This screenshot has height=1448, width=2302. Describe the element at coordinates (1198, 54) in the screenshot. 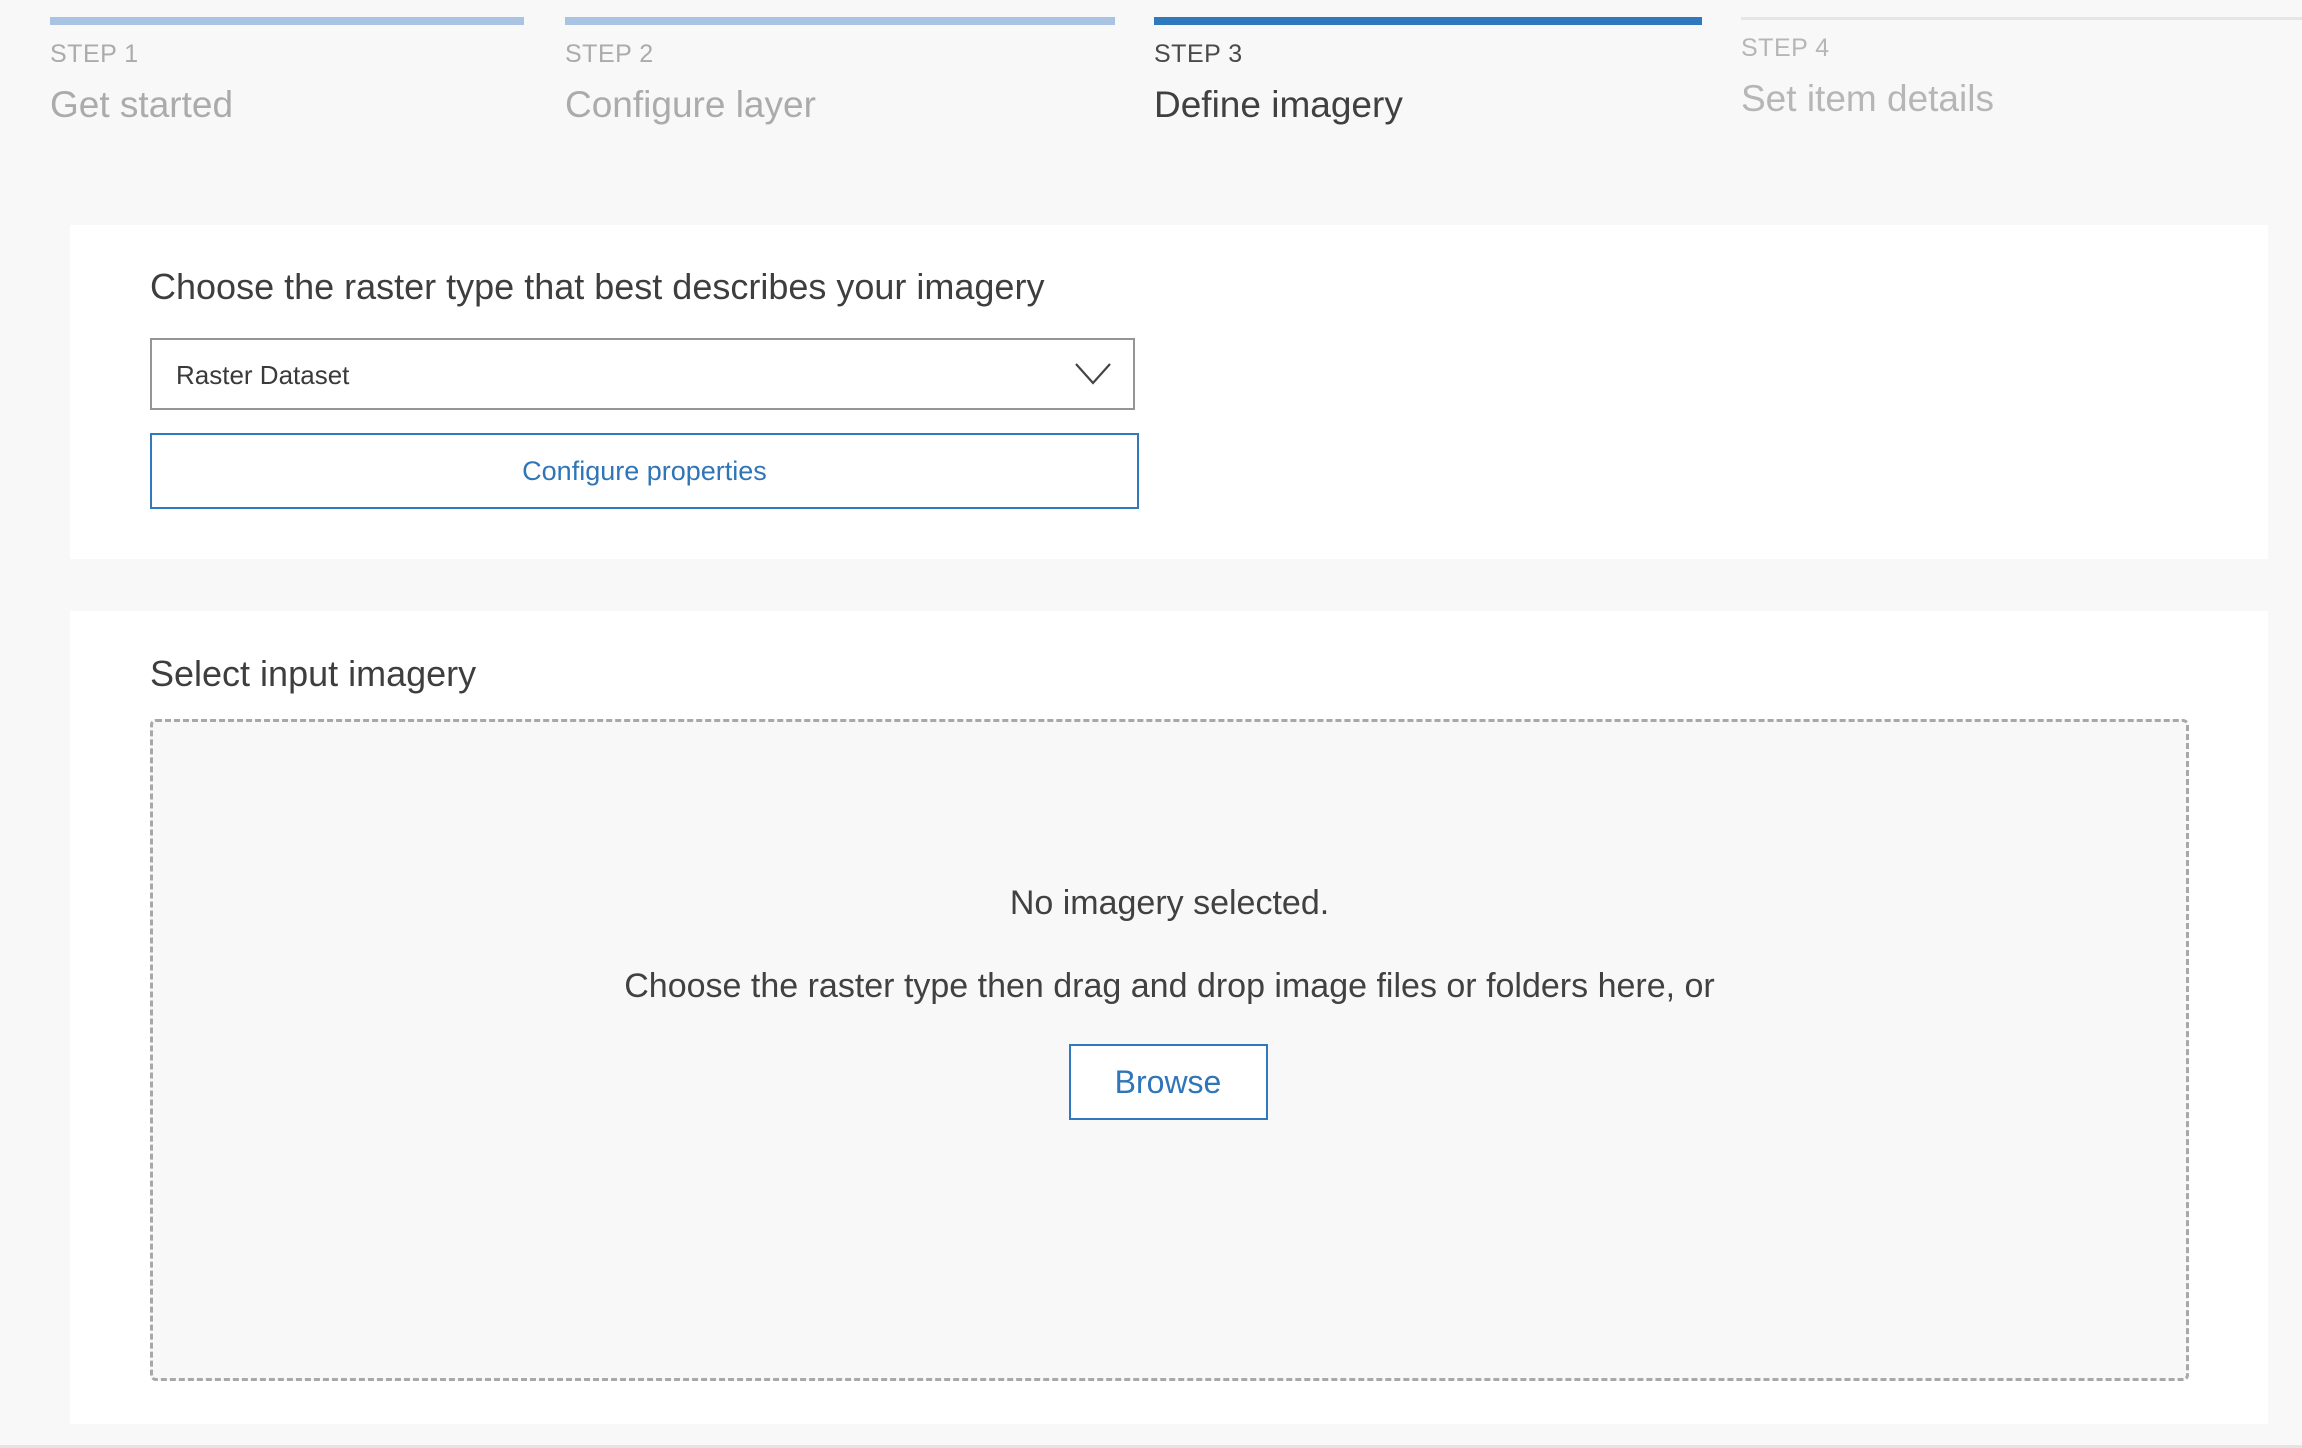

I see `step-number: STEP 3` at that location.